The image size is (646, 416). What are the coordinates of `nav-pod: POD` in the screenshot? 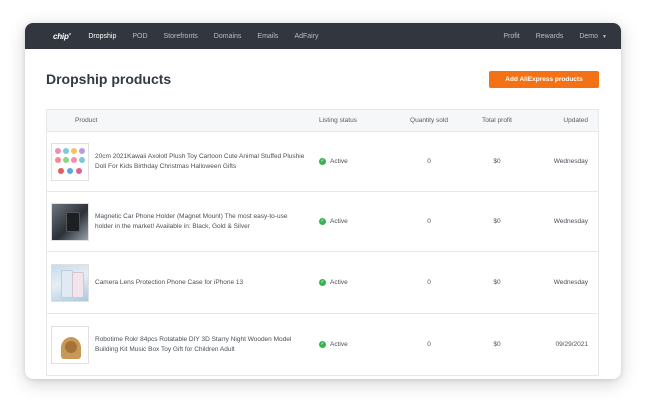 It's located at (139, 36).